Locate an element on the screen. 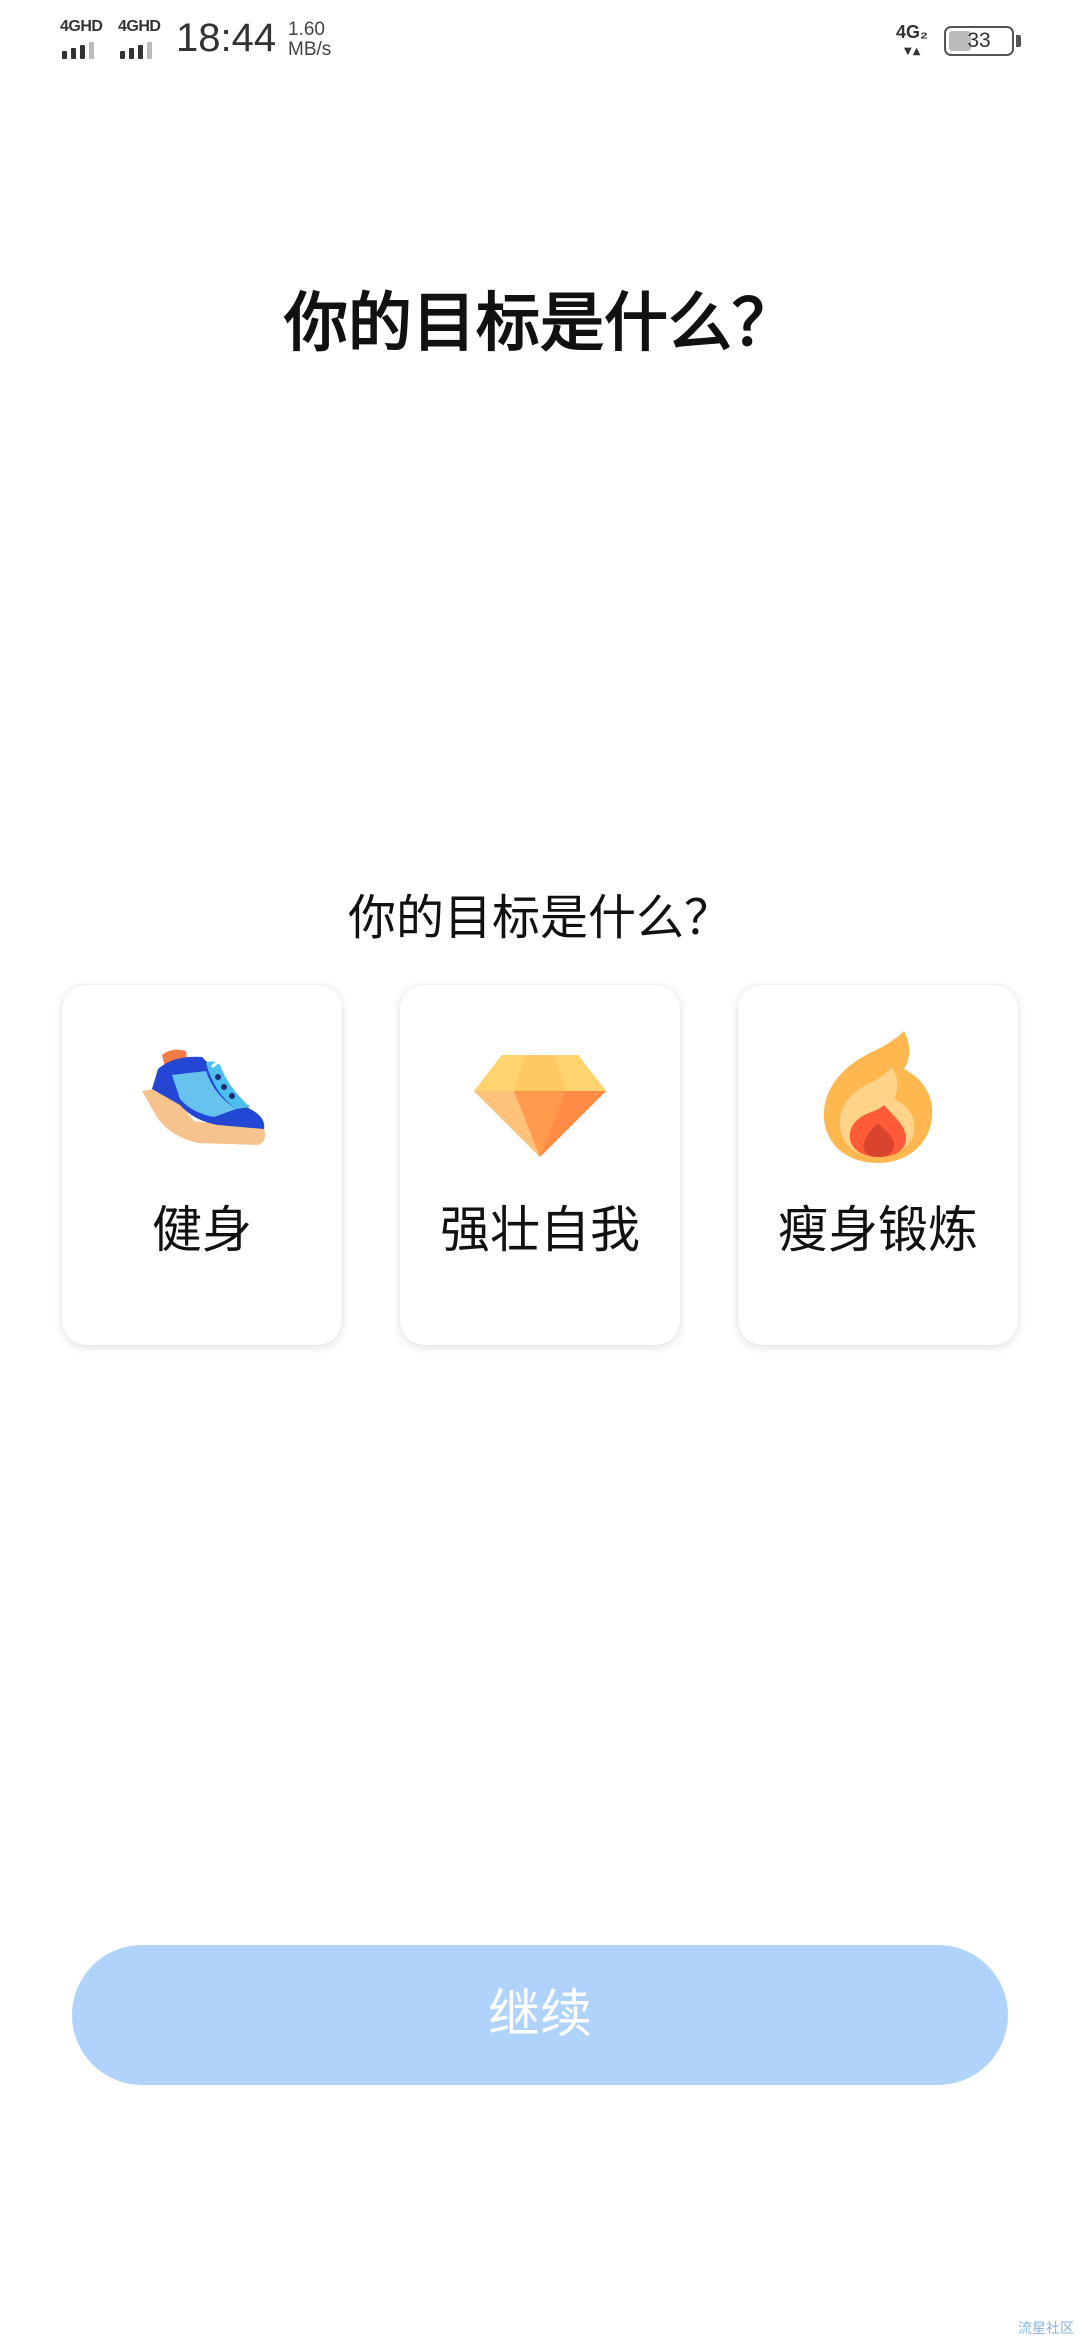 This screenshot has height=2340, width=1080. watermark: 流星社区 is located at coordinates (1046, 2329).